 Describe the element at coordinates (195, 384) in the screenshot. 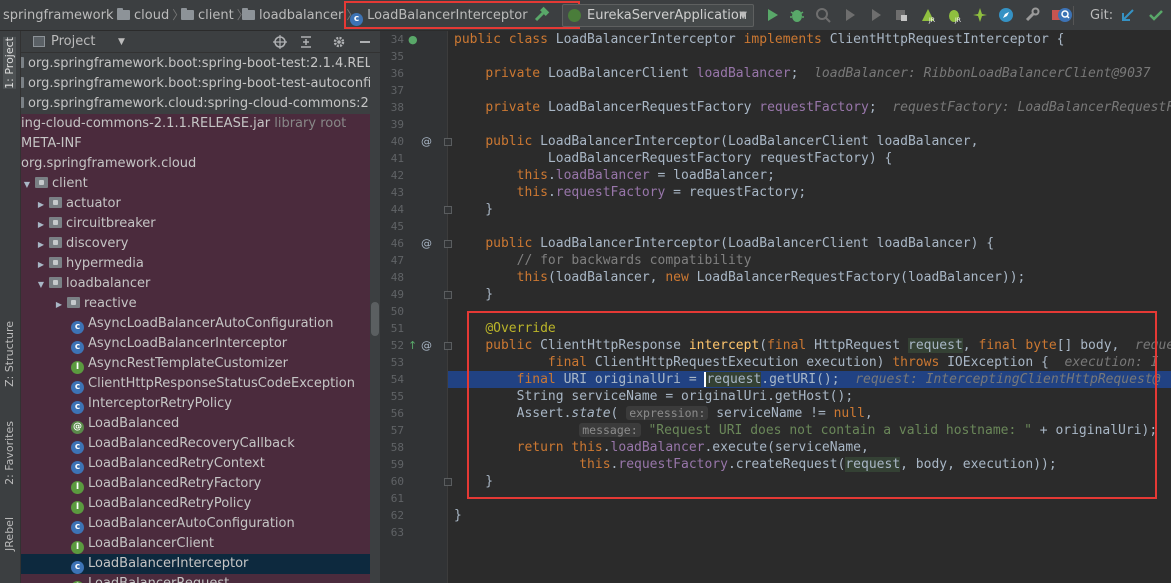

I see `tree-class-item: c ClientHttpResponseStatusCodeException` at that location.